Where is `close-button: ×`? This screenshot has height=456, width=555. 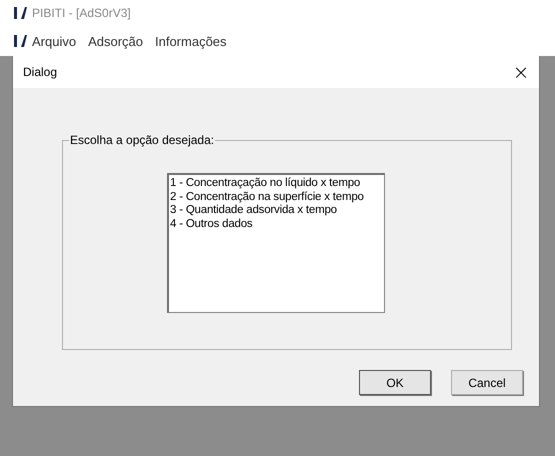
close-button: × is located at coordinates (521, 72).